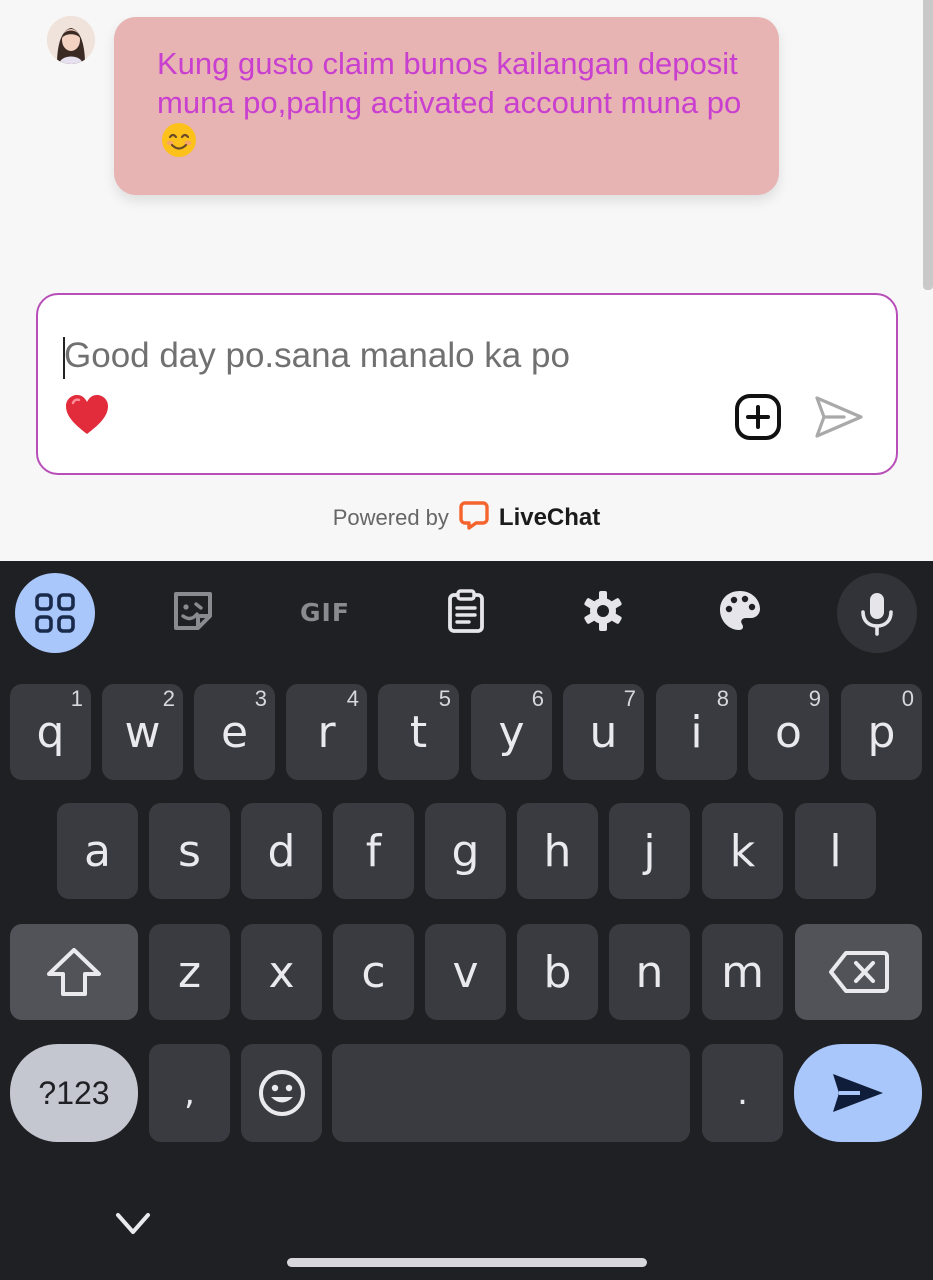  What do you see at coordinates (326, 732) in the screenshot?
I see `key-r: r4` at bounding box center [326, 732].